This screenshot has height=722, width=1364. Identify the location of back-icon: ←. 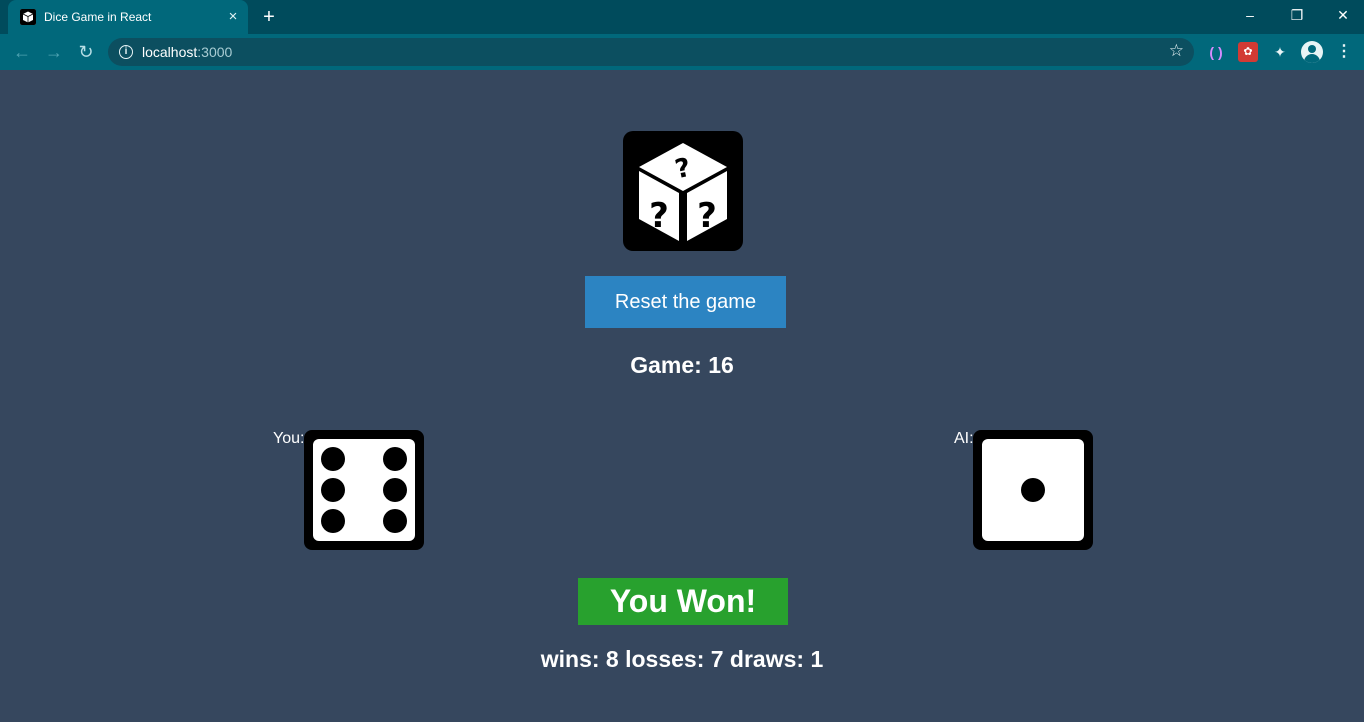
(22, 52).